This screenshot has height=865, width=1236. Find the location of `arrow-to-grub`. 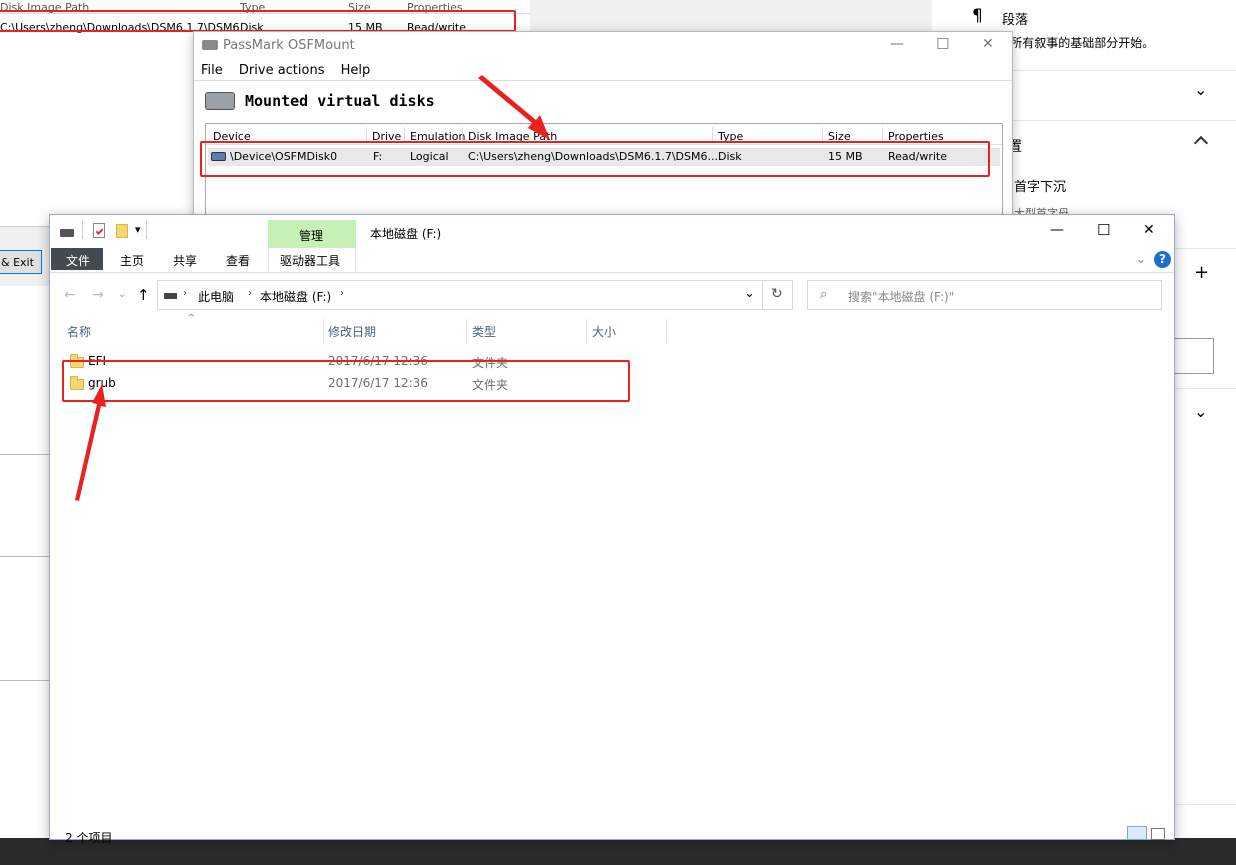

arrow-to-grub is located at coordinates (90, 442).